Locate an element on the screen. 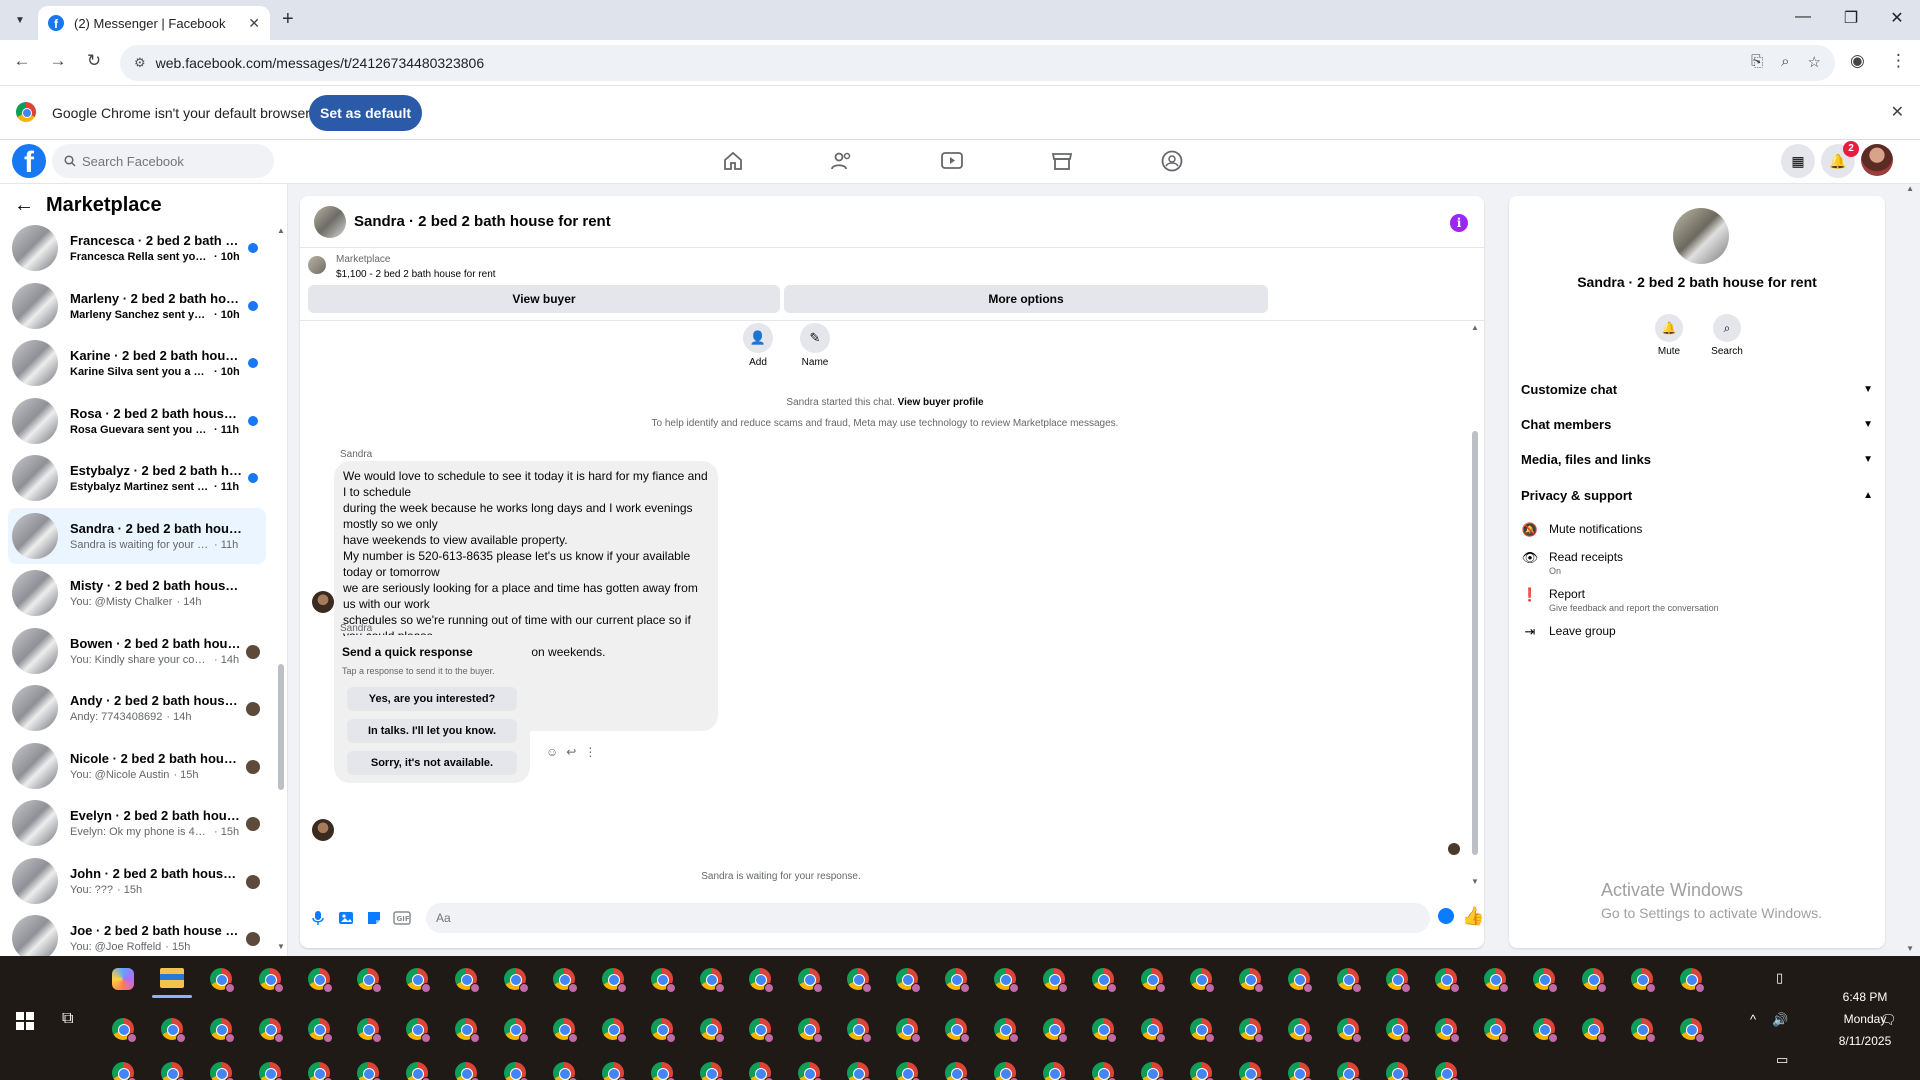 This screenshot has width=1920, height=1080. tray-chevron-icon: ^ is located at coordinates (1753, 1019).